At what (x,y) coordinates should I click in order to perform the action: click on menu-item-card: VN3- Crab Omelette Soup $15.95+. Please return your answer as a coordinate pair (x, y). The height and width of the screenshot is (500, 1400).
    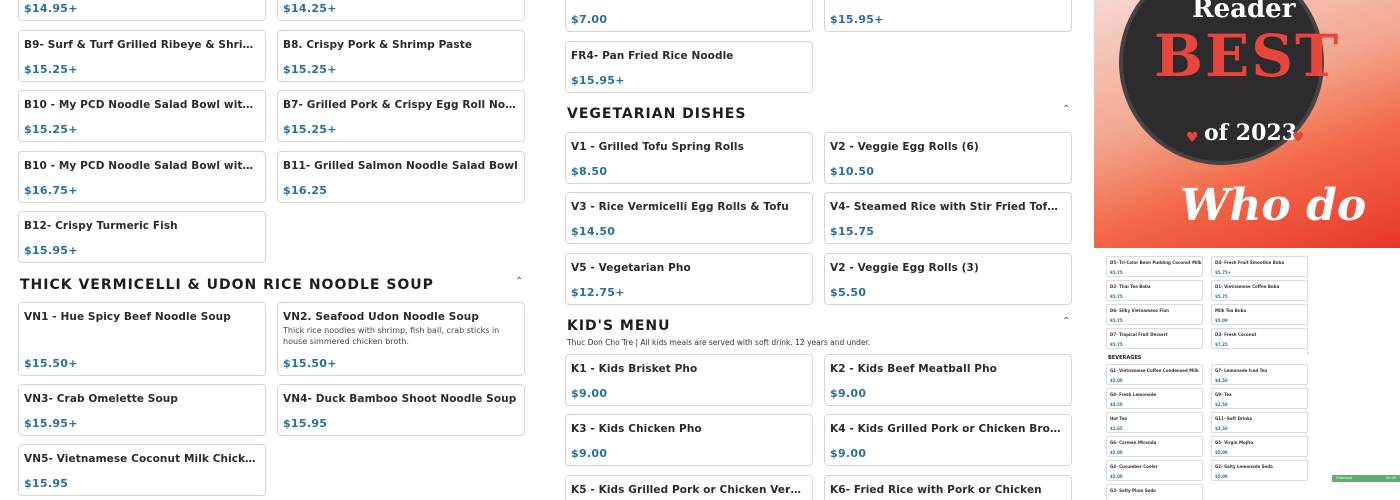
    Looking at the image, I should click on (142, 410).